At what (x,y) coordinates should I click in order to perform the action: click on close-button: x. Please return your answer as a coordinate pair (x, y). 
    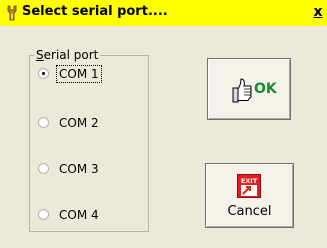
    Looking at the image, I should click on (318, 12).